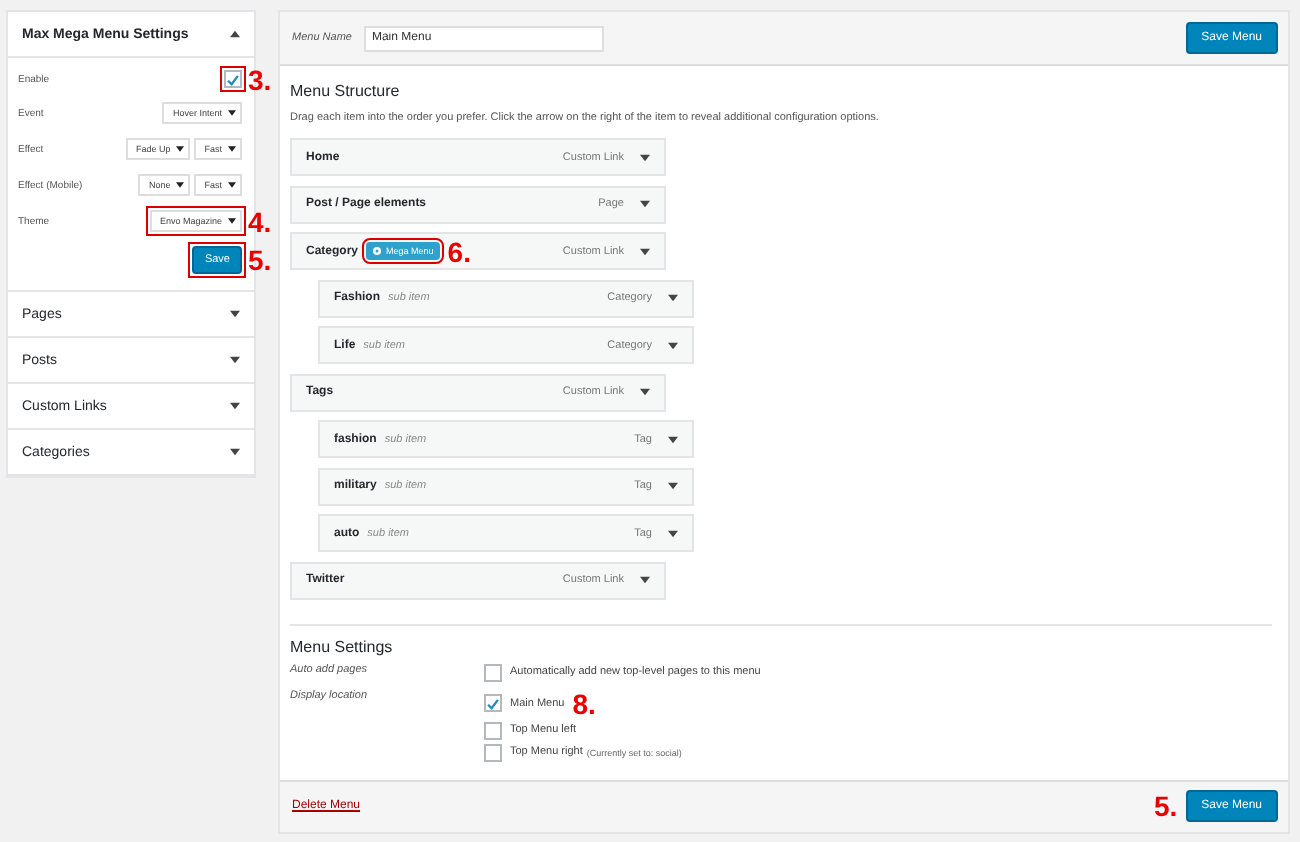 The height and width of the screenshot is (842, 1300). Describe the element at coordinates (260, 221) in the screenshot. I see `annotation-number: 4.` at that location.